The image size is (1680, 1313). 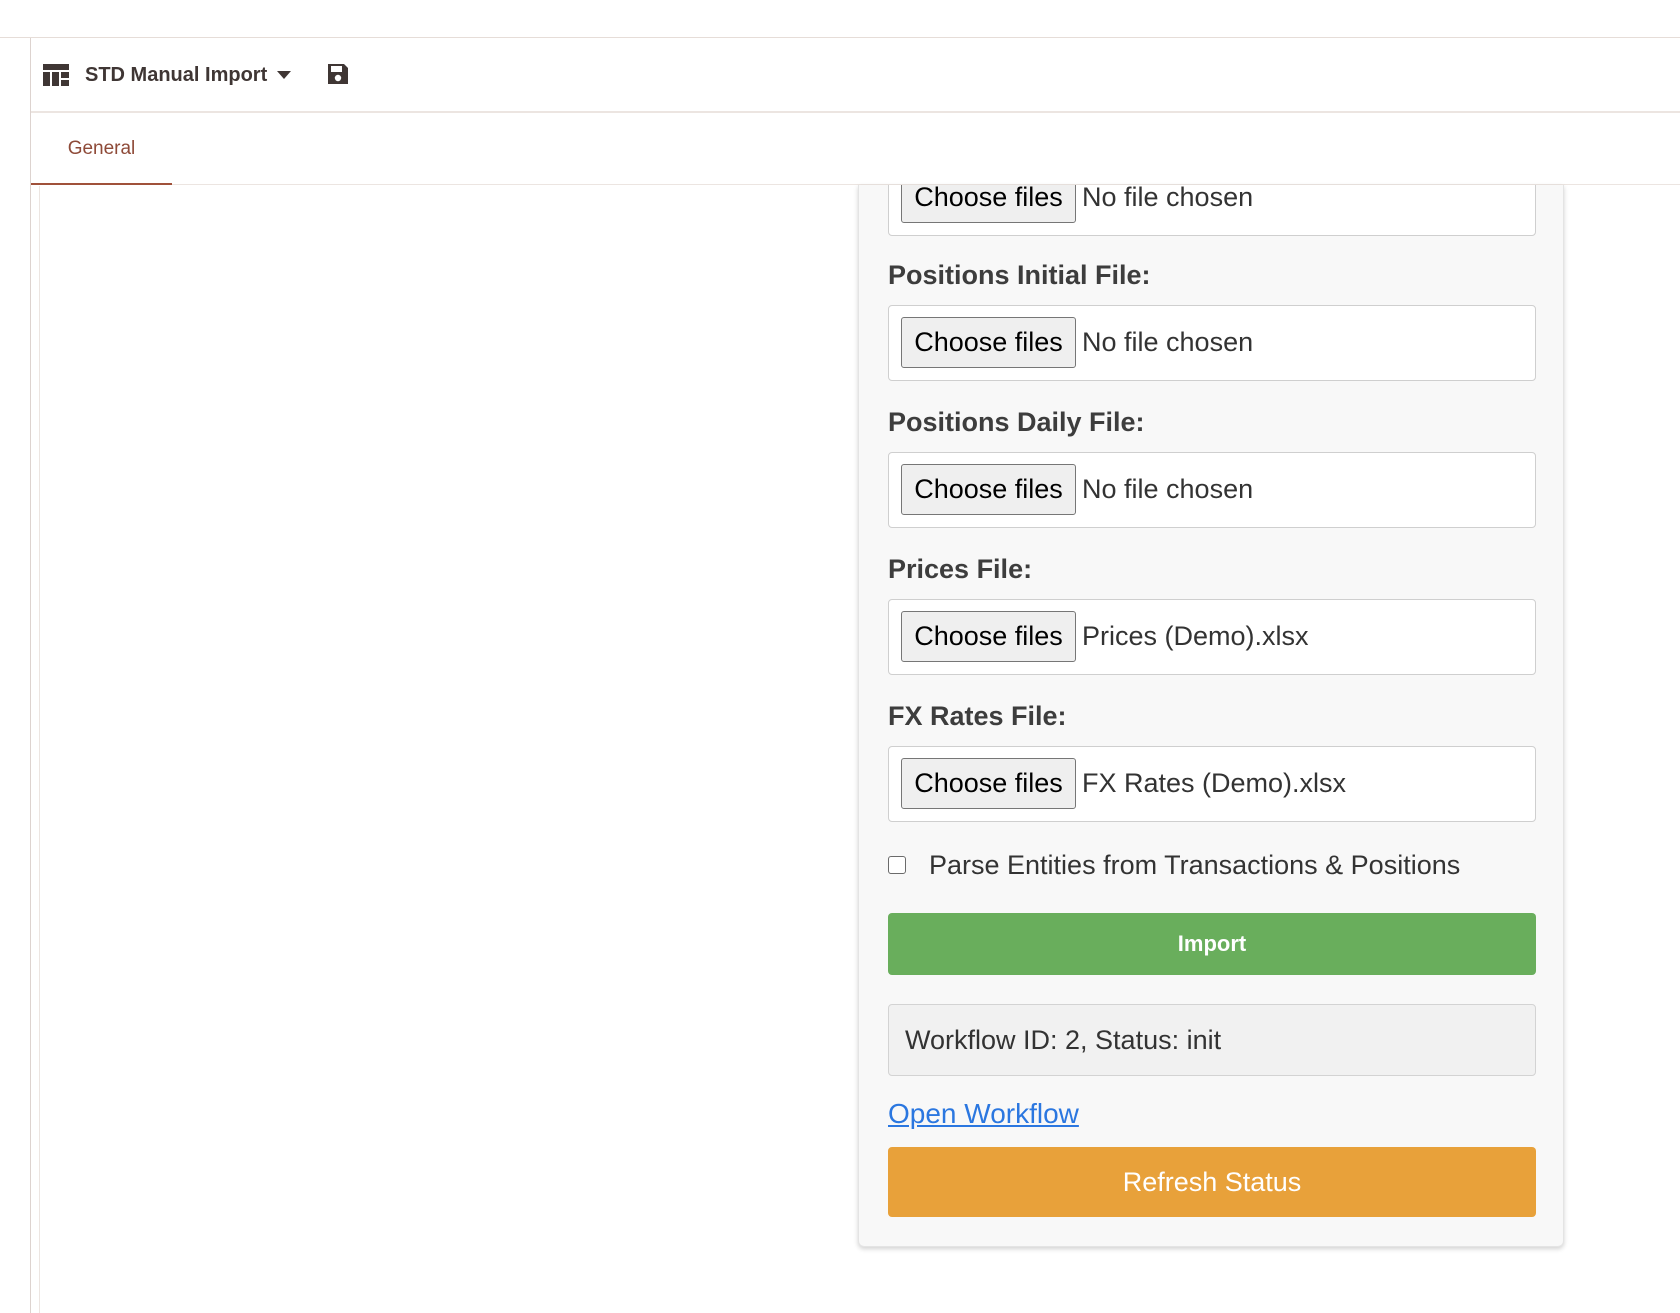 What do you see at coordinates (855, 75) in the screenshot?
I see `toolbar: STD Manual Import` at bounding box center [855, 75].